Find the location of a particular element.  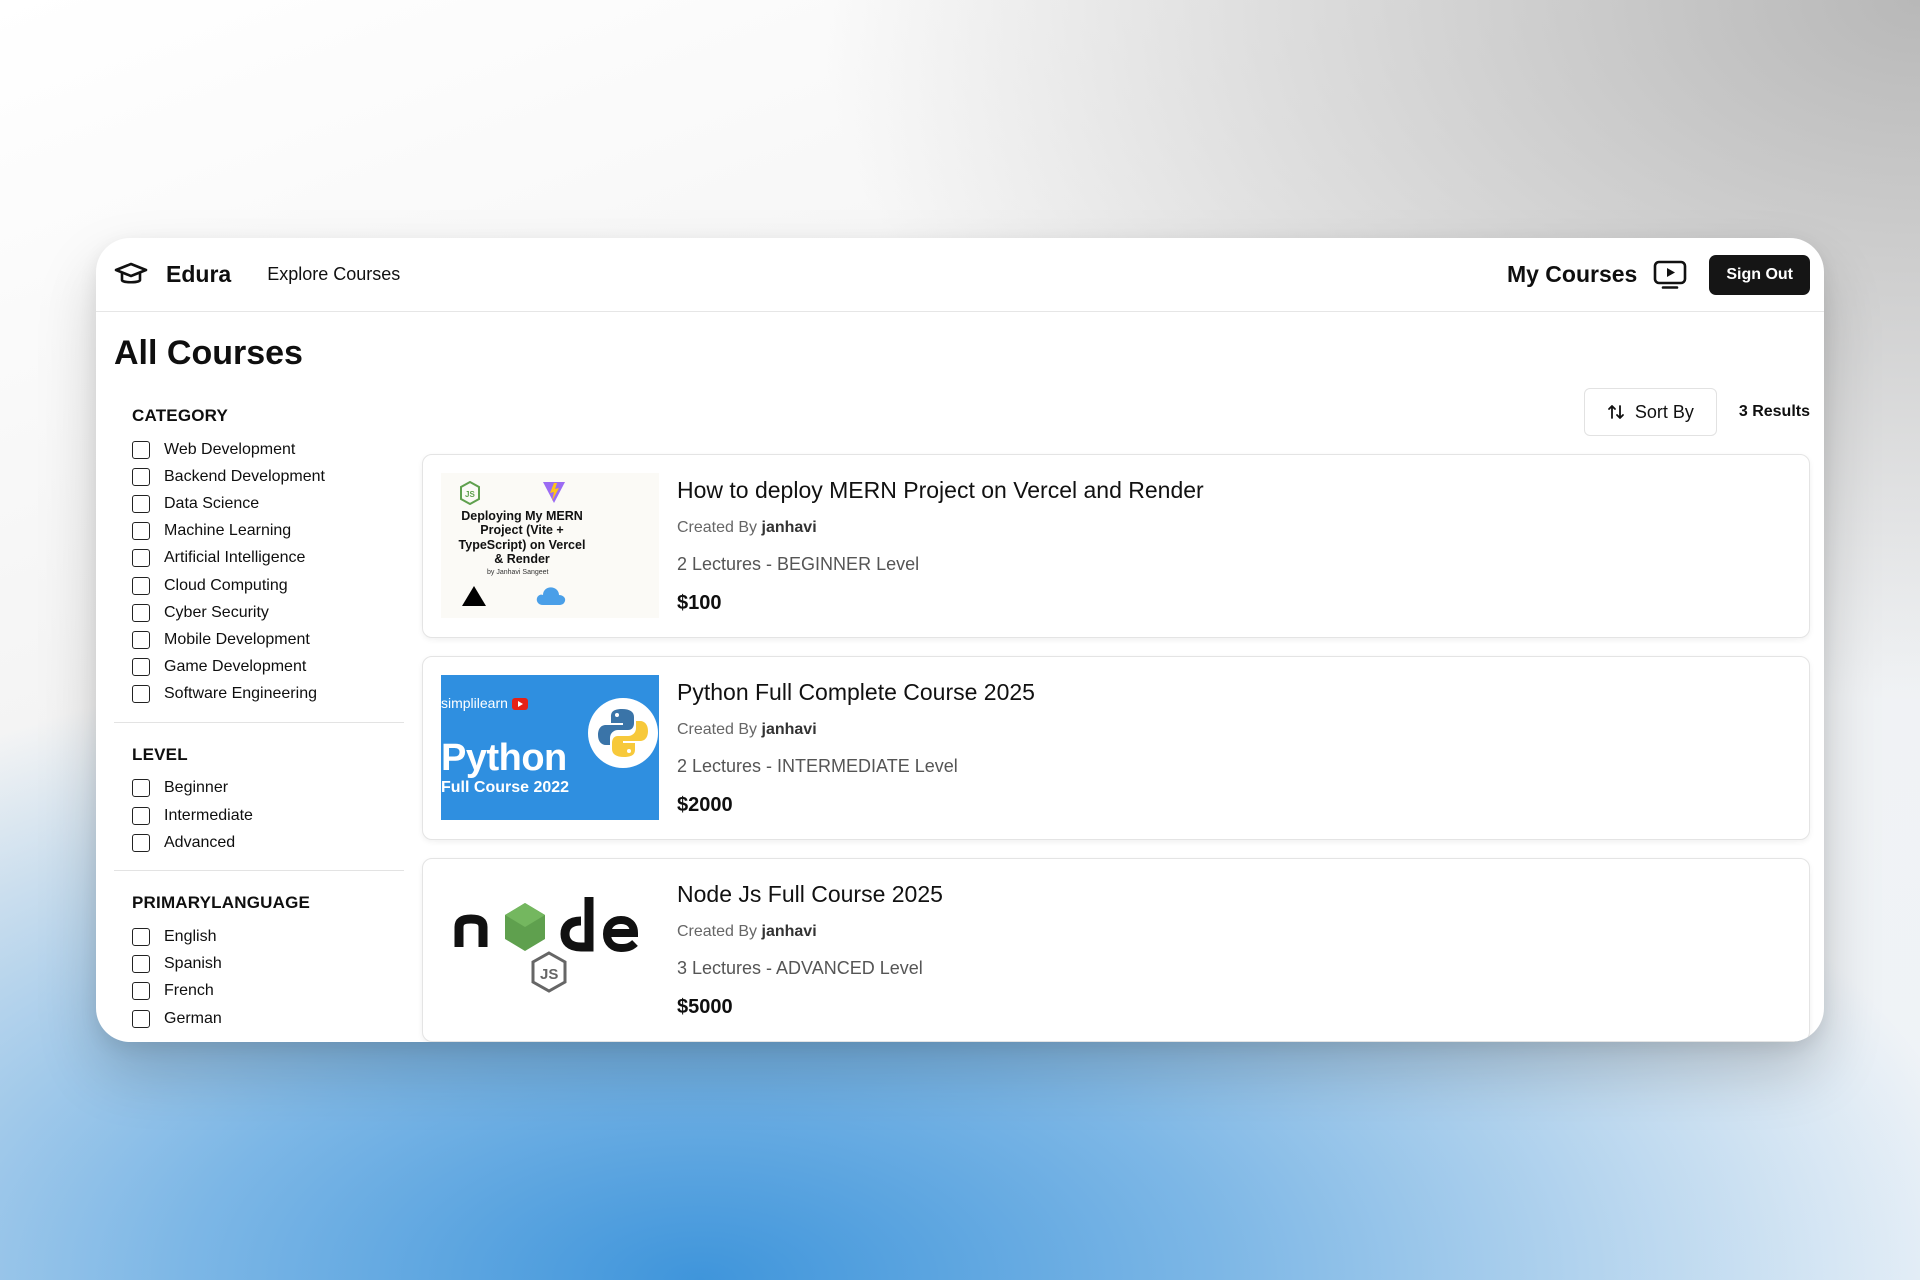

filter-option: Backend Development is located at coordinates (268, 476).